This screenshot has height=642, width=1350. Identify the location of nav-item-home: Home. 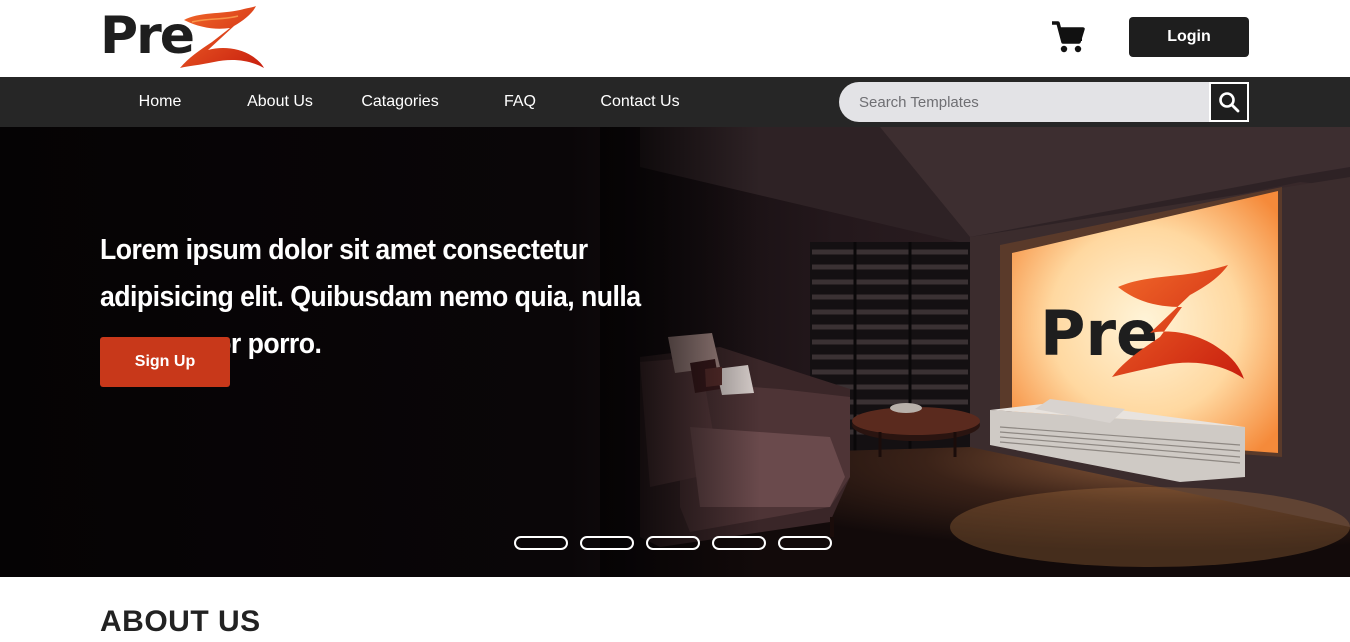
(160, 102).